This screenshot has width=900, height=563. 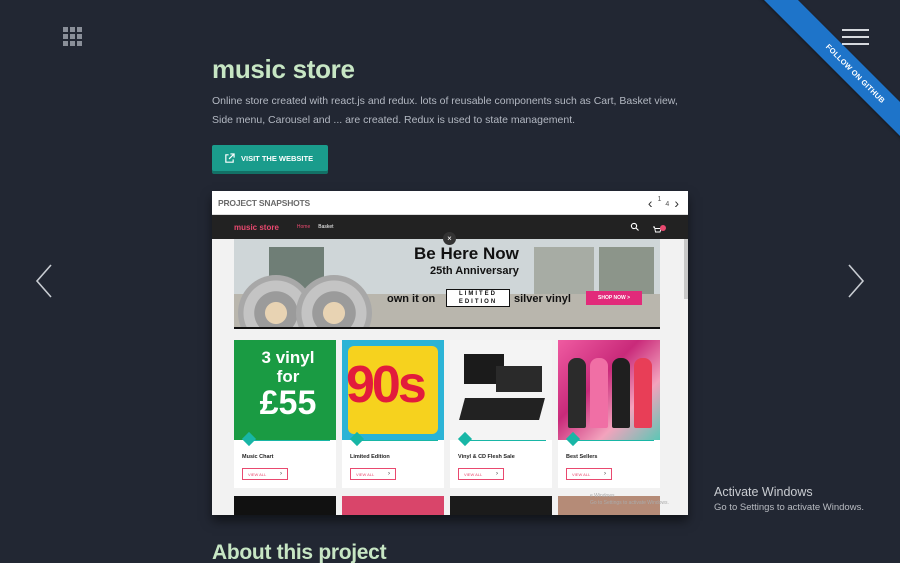 I want to click on banner-silver-vinyl: silver vinyl, so click(x=542, y=299).